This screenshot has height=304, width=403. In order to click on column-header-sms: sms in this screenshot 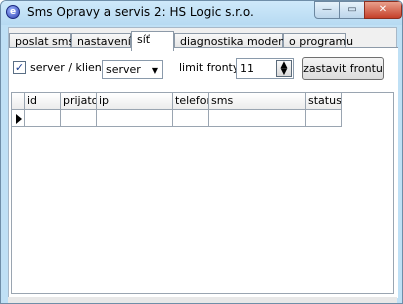, I will do `click(257, 101)`.